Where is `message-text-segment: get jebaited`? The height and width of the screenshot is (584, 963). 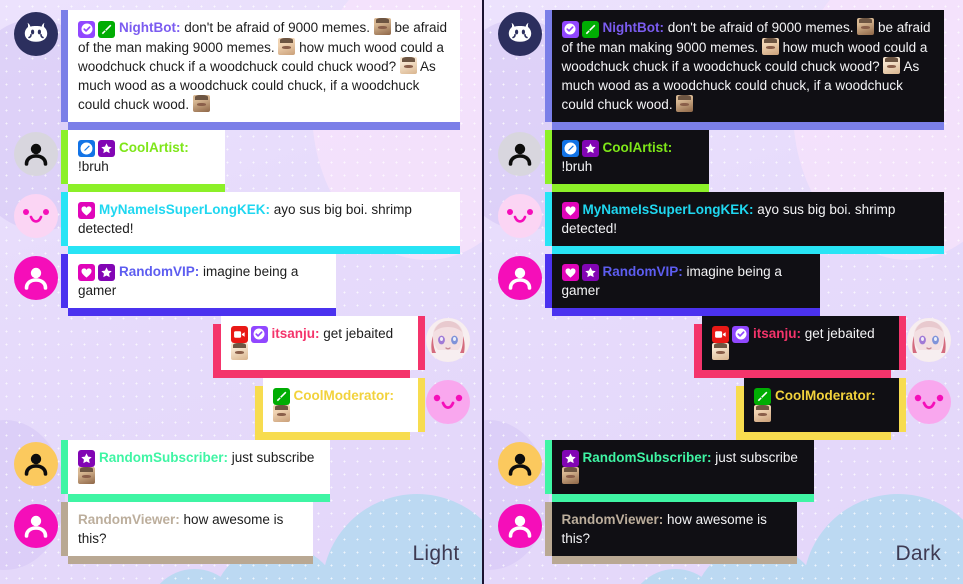 message-text-segment: get jebaited is located at coordinates (358, 333).